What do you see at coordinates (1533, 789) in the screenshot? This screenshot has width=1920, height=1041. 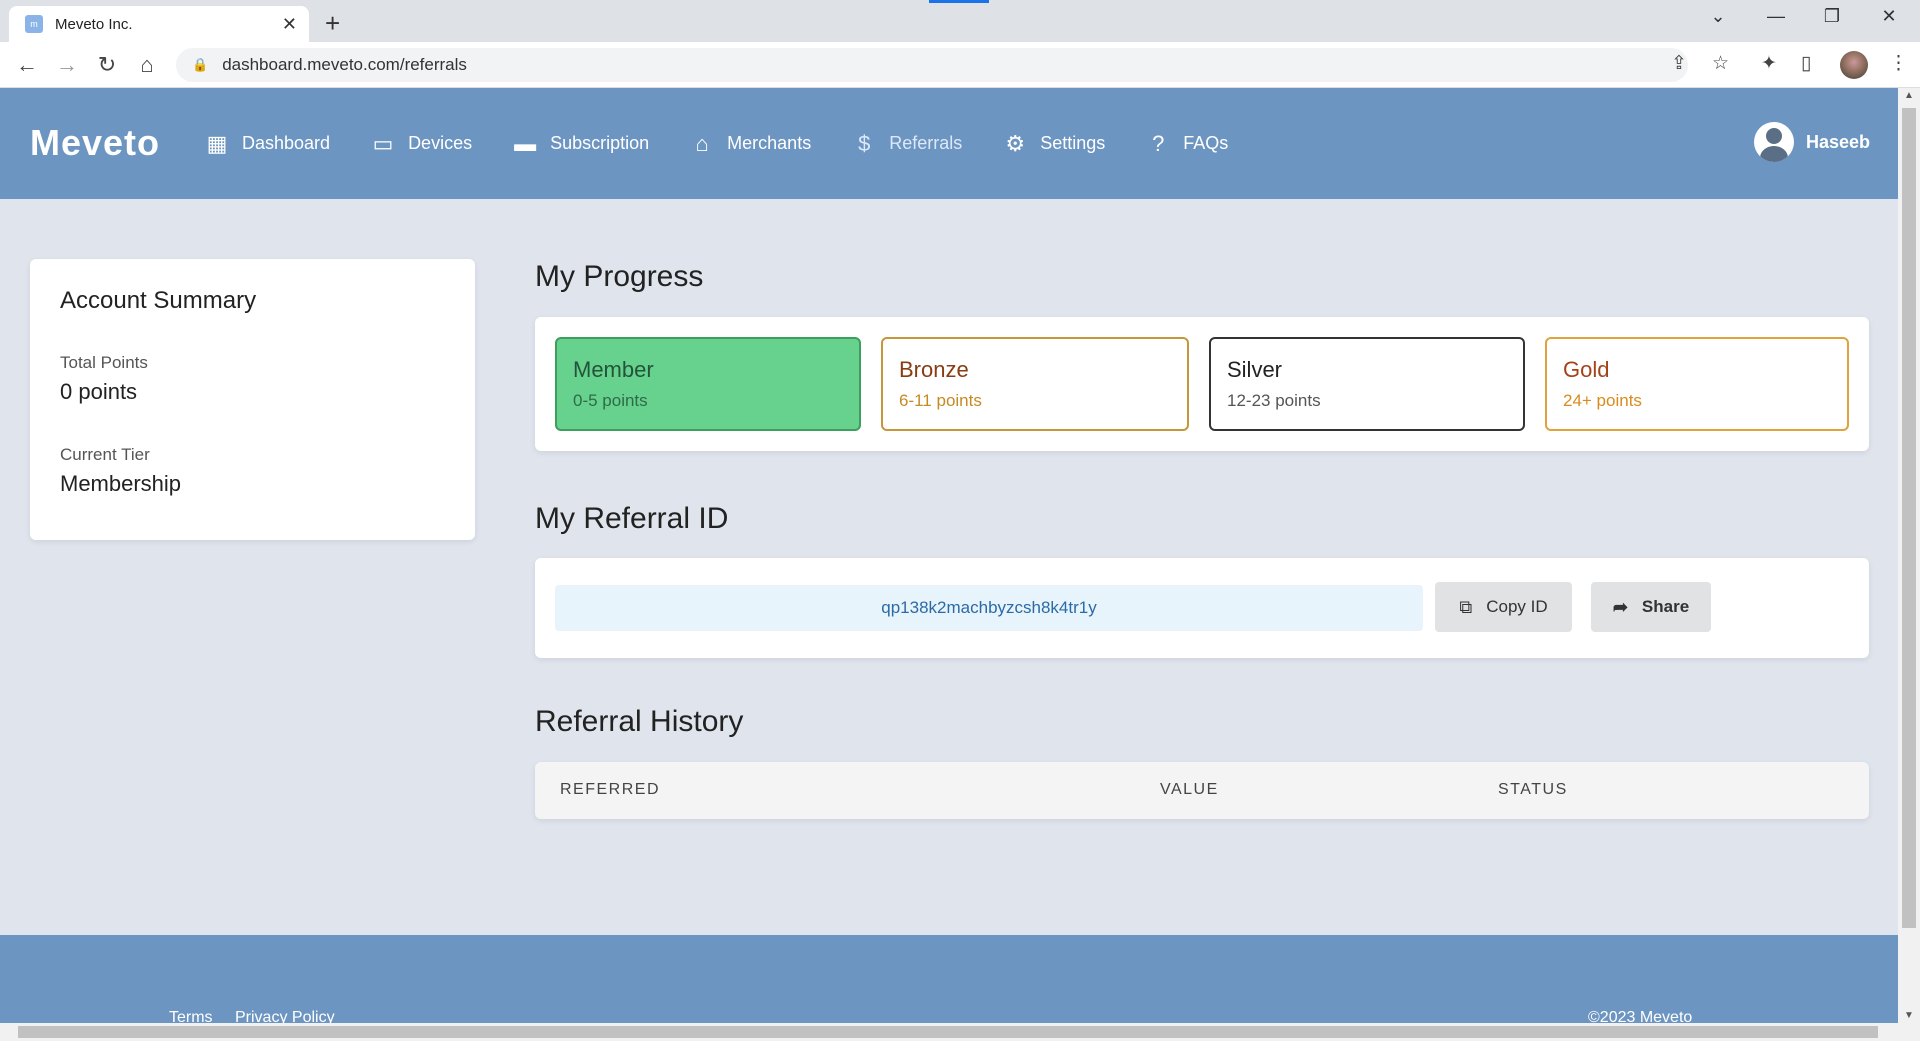 I see `column-header-status: STATUS` at bounding box center [1533, 789].